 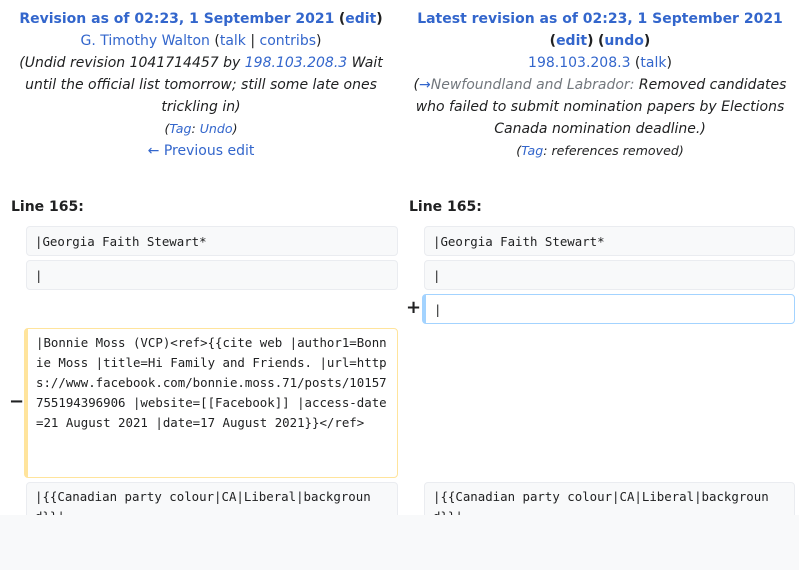 What do you see at coordinates (414, 307) in the screenshot?
I see `diff-added-marker: +` at bounding box center [414, 307].